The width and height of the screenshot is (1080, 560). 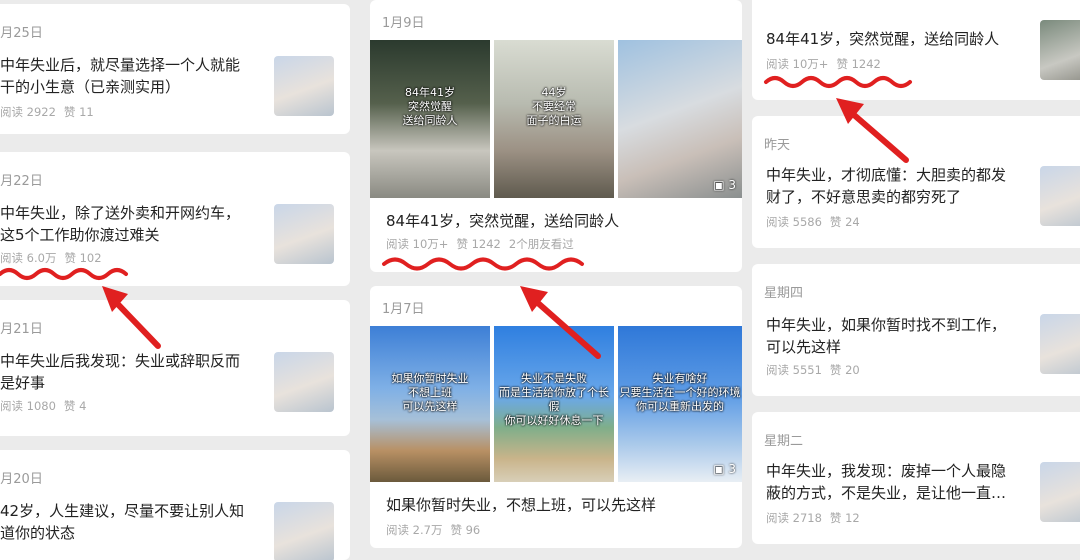 I want to click on article-stats: 阅读 2922 赞 11, so click(x=51, y=112).